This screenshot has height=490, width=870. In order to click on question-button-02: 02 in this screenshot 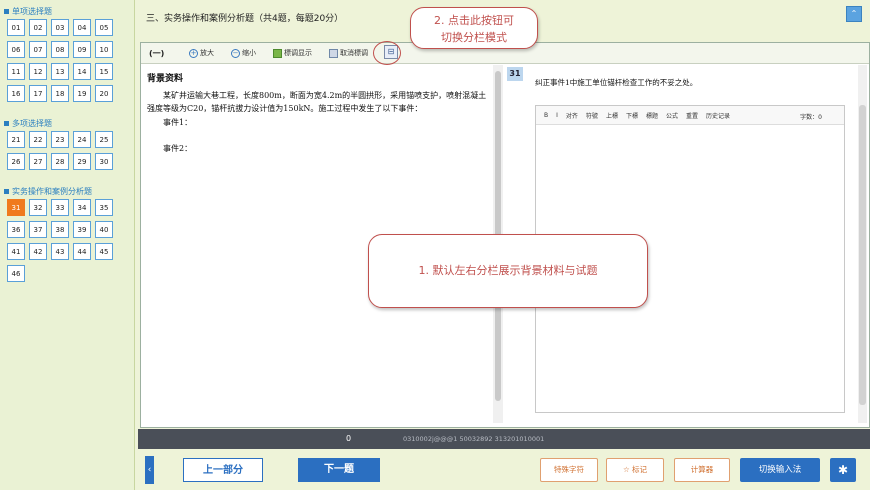, I will do `click(38, 27)`.